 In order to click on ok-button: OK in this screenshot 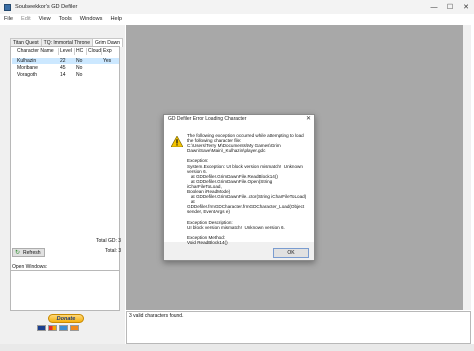, I will do `click(291, 253)`.